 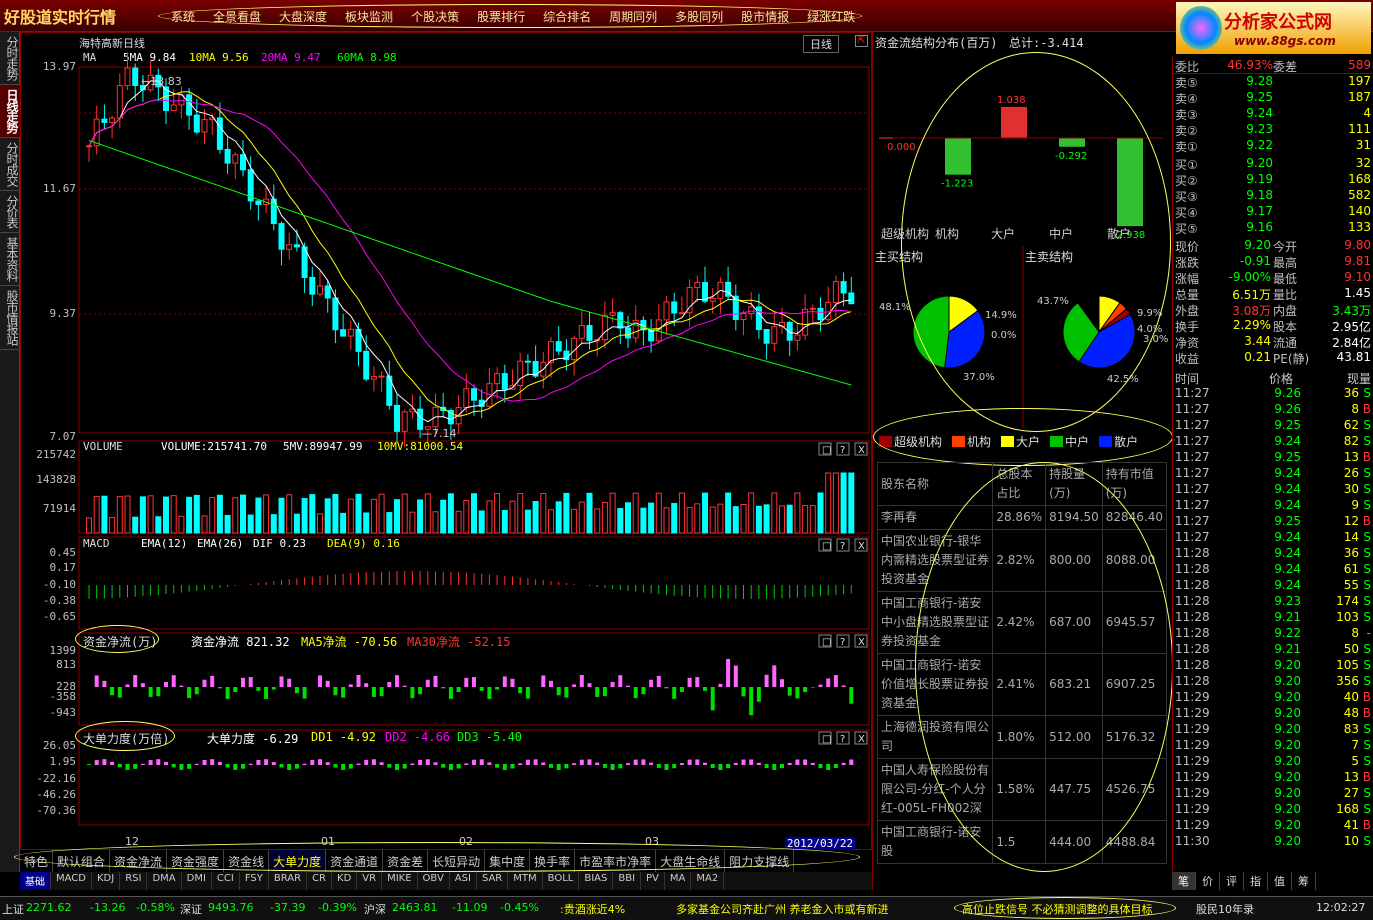 I want to click on menu-item: 板块监测, so click(x=369, y=16).